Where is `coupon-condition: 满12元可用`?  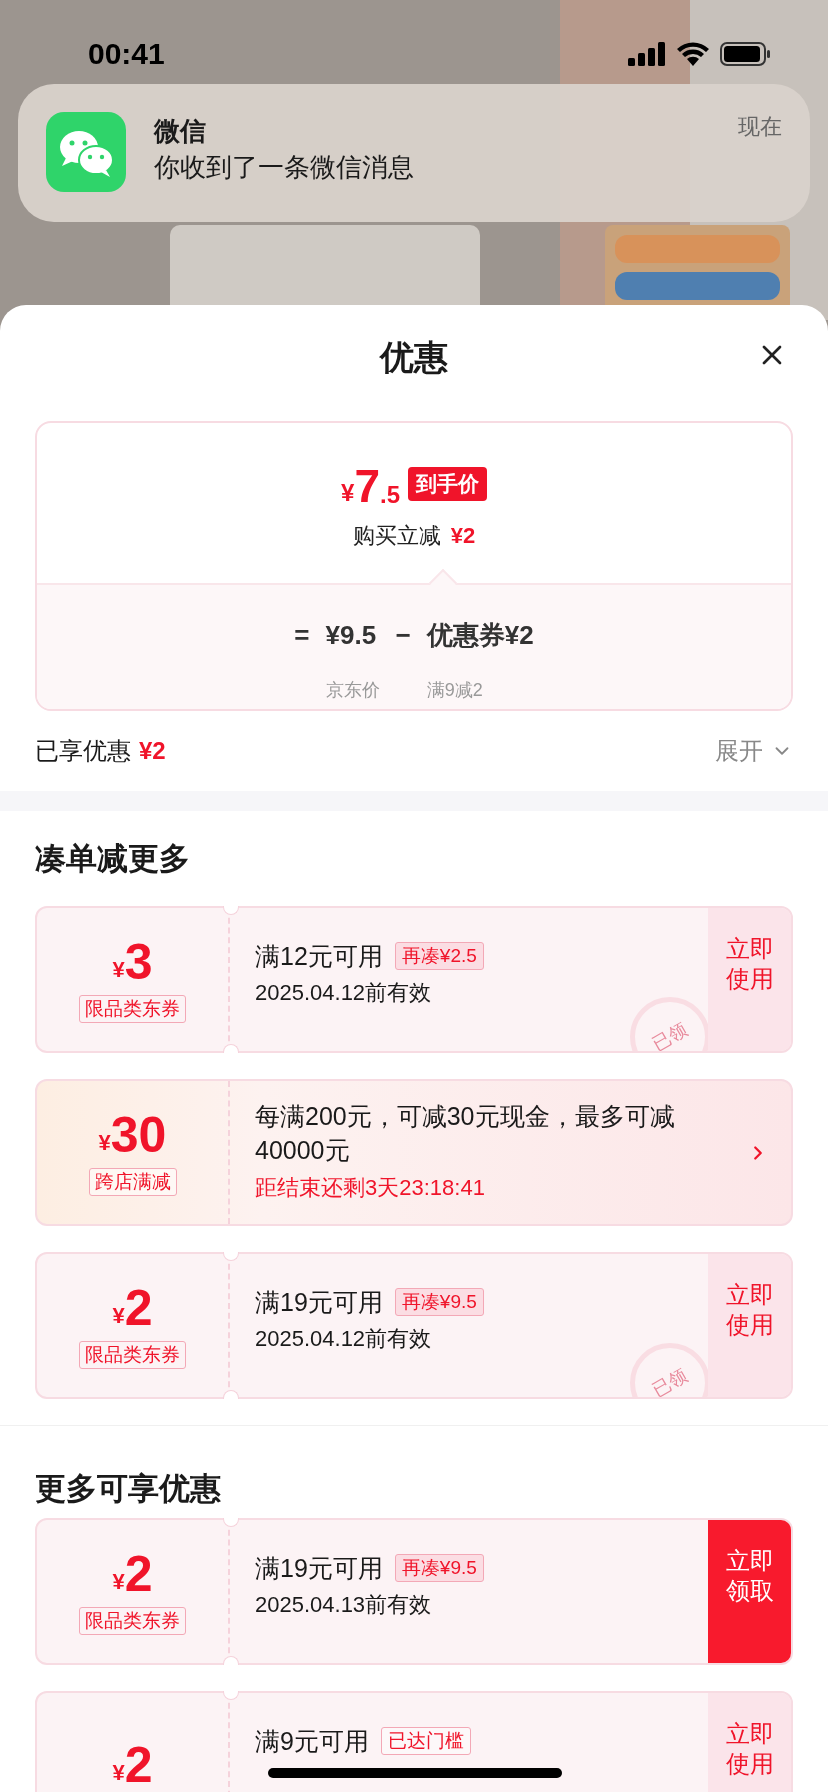
coupon-condition: 满12元可用 is located at coordinates (319, 956).